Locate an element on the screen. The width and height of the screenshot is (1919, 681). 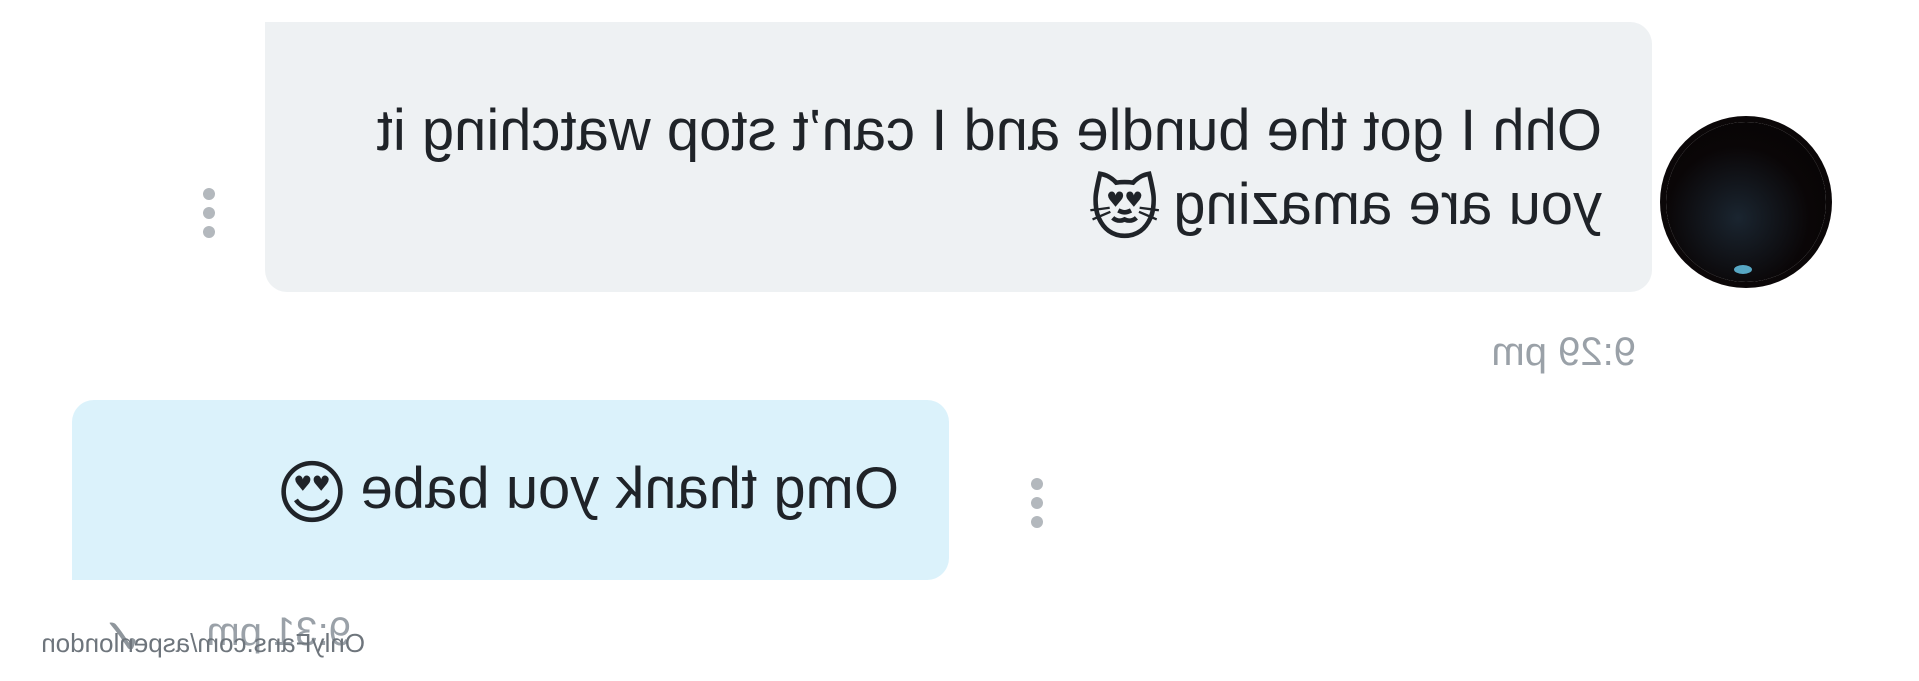
message-text: Omg thank you babe😍 is located at coordinates (499, 492).